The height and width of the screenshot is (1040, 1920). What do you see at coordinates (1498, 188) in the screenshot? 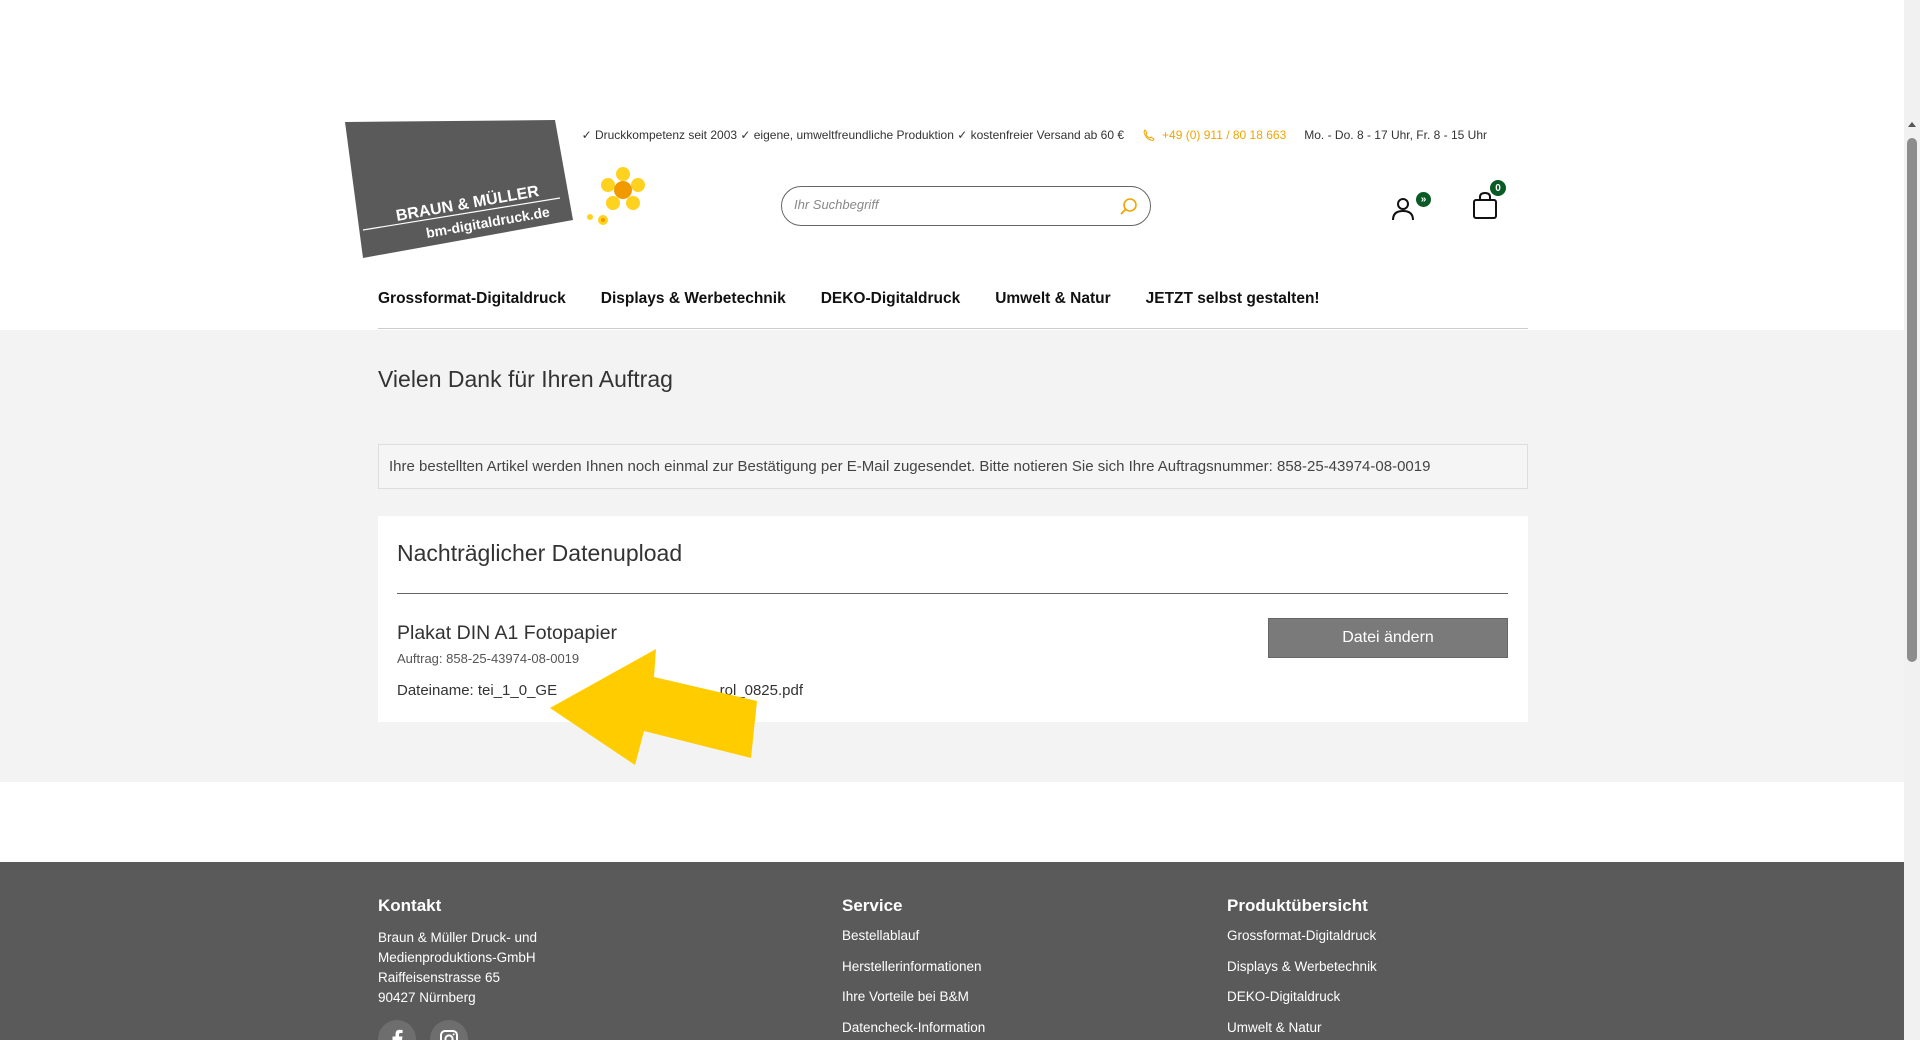
I see `cart-count-badge: 0` at bounding box center [1498, 188].